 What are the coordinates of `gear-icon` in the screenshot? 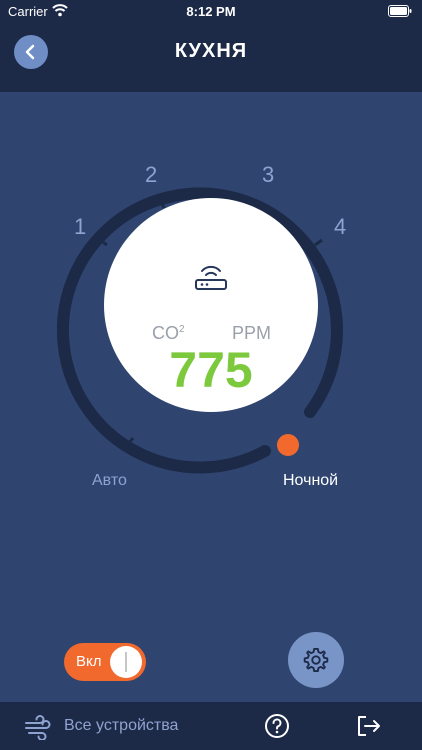 It's located at (316, 660).